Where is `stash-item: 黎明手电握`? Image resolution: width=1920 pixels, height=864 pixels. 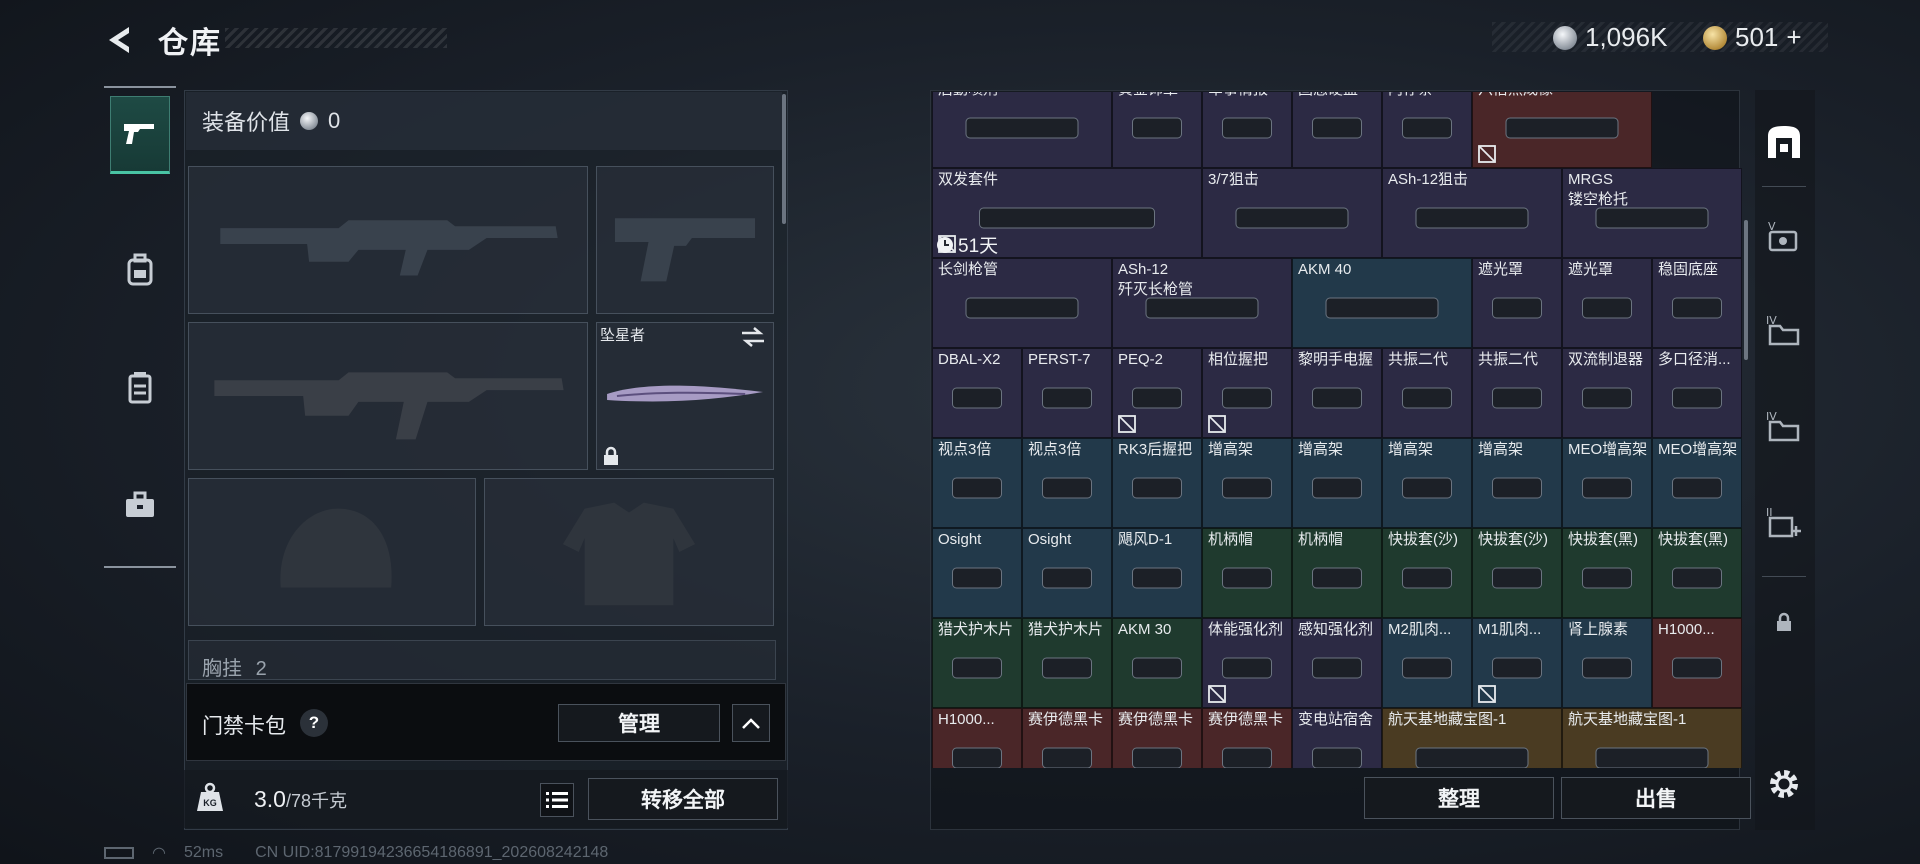
stash-item: 黎明手电握 is located at coordinates (1337, 393).